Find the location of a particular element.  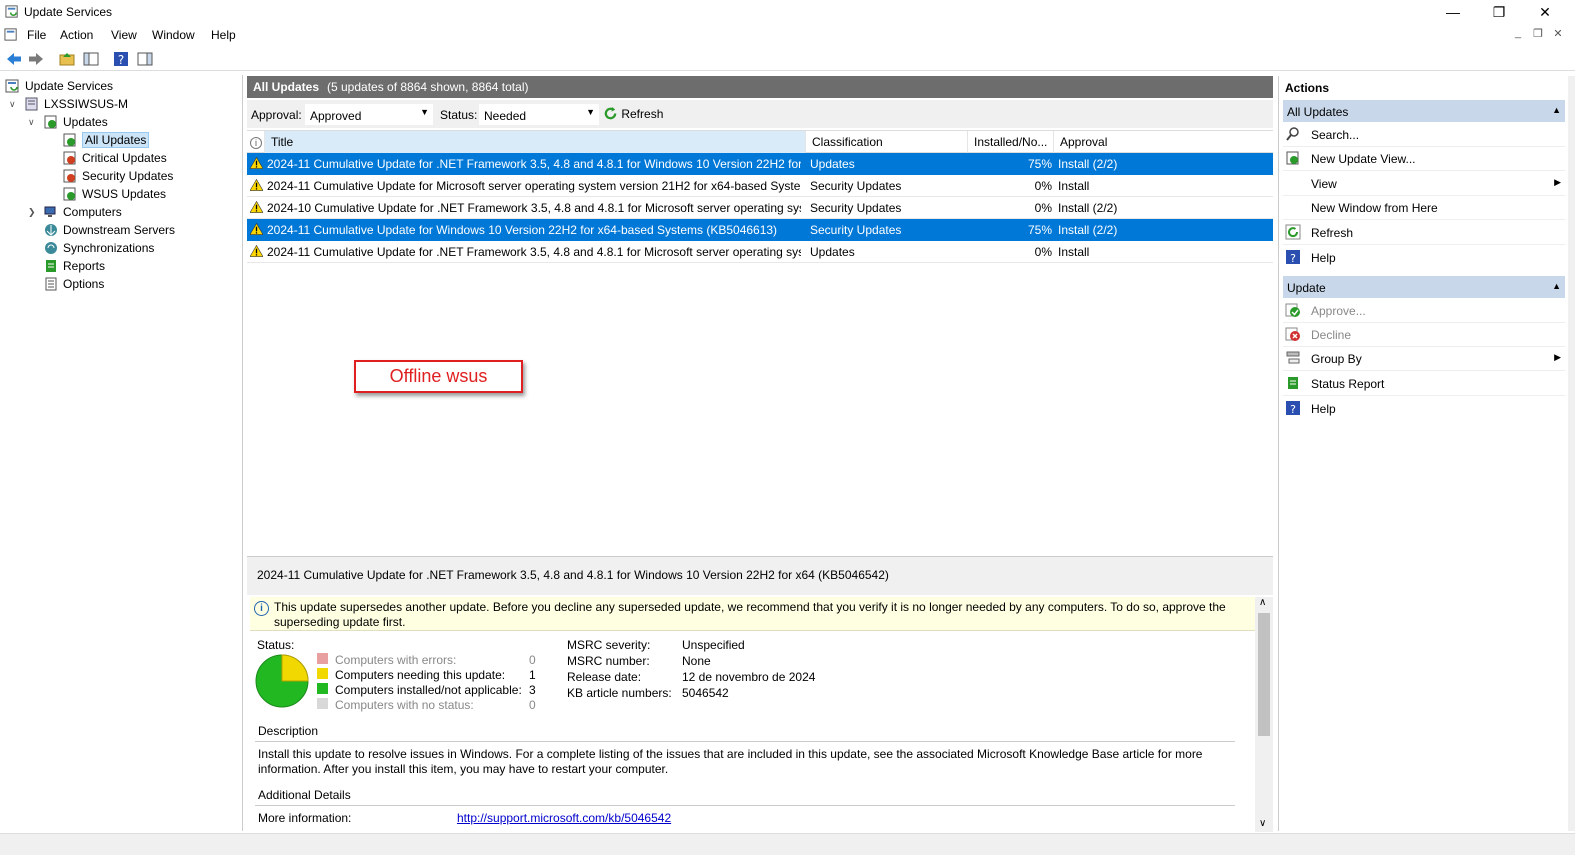

tree-item-downstream-servers: Downstream Servers is located at coordinates (109, 231).